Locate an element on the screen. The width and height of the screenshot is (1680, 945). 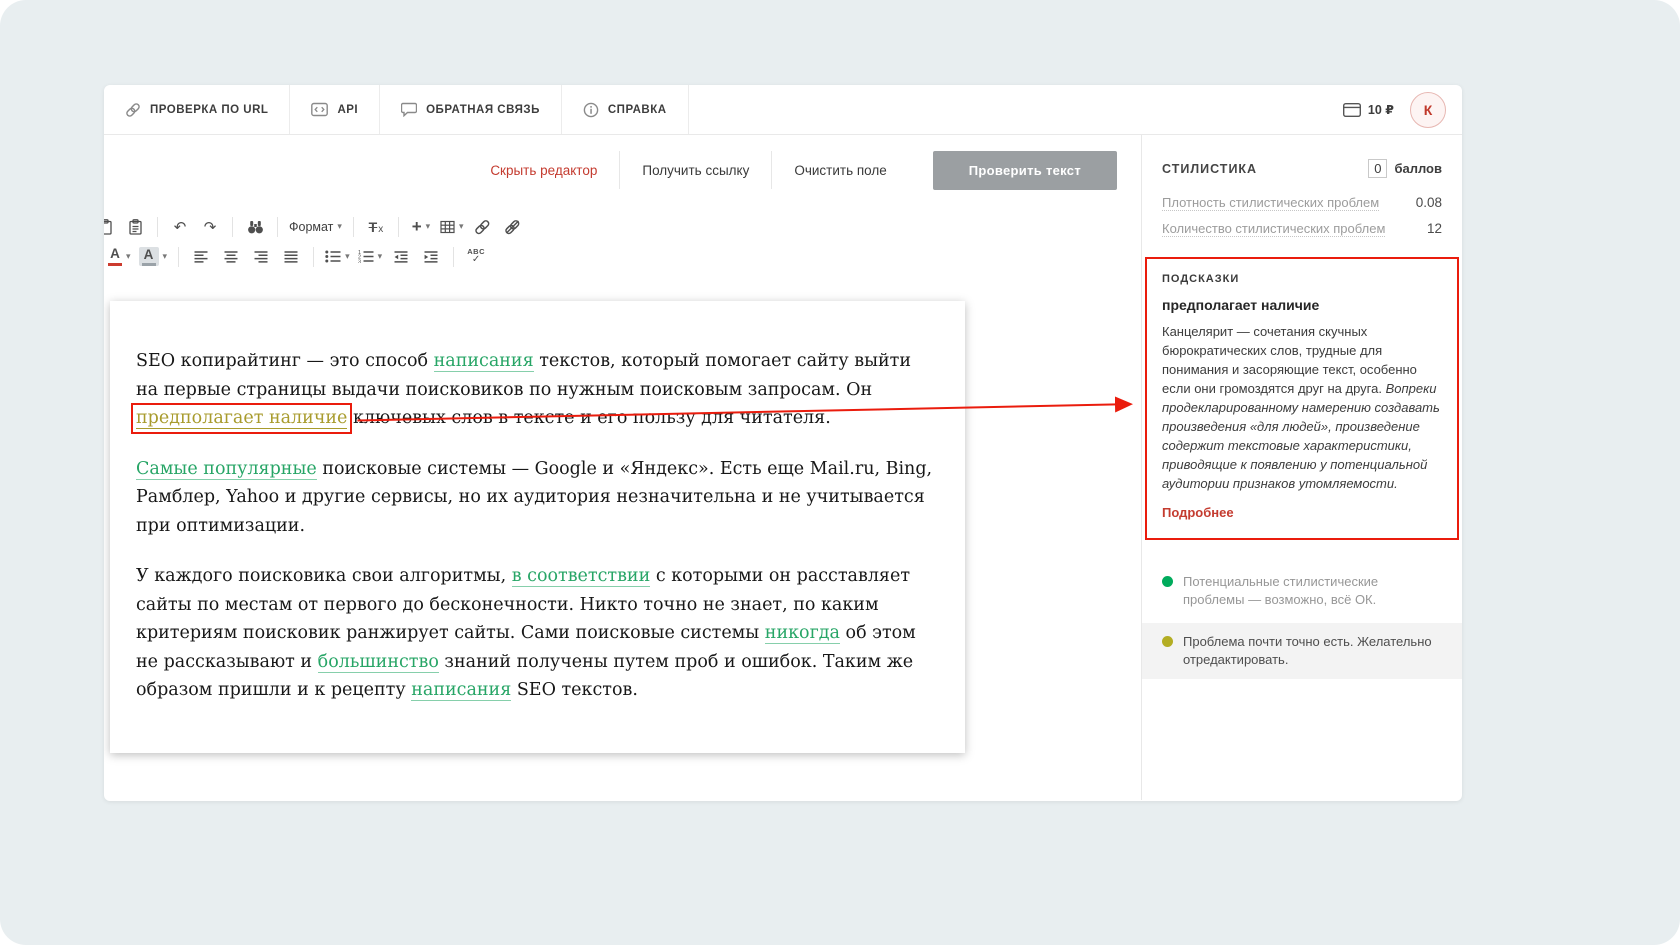
issue-highlight-yellow: предполагает наличие is located at coordinates (241, 418).